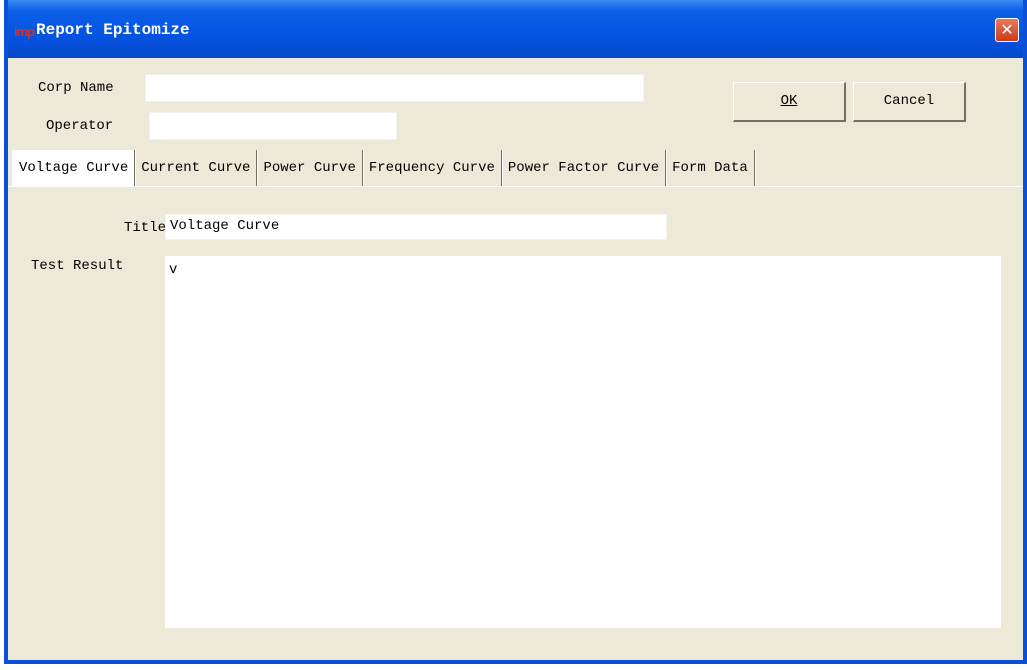  I want to click on title-bar: imp Report Epitomize ✕, so click(515, 29).